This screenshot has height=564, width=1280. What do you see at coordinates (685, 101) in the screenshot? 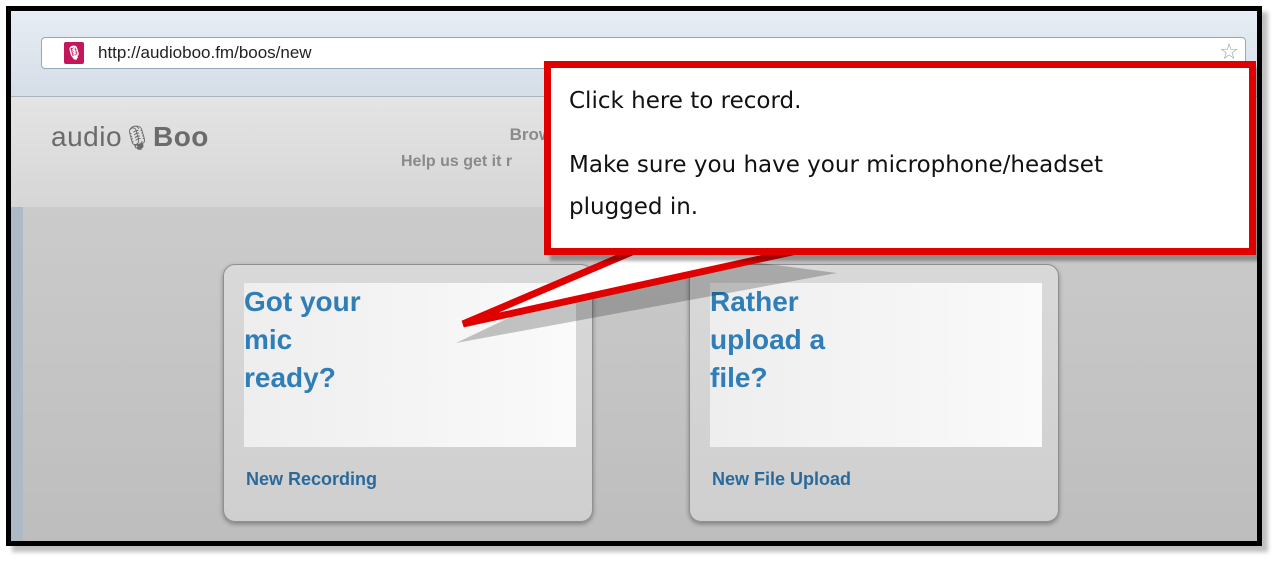
I see `callout-line-1: Click here to record.` at bounding box center [685, 101].